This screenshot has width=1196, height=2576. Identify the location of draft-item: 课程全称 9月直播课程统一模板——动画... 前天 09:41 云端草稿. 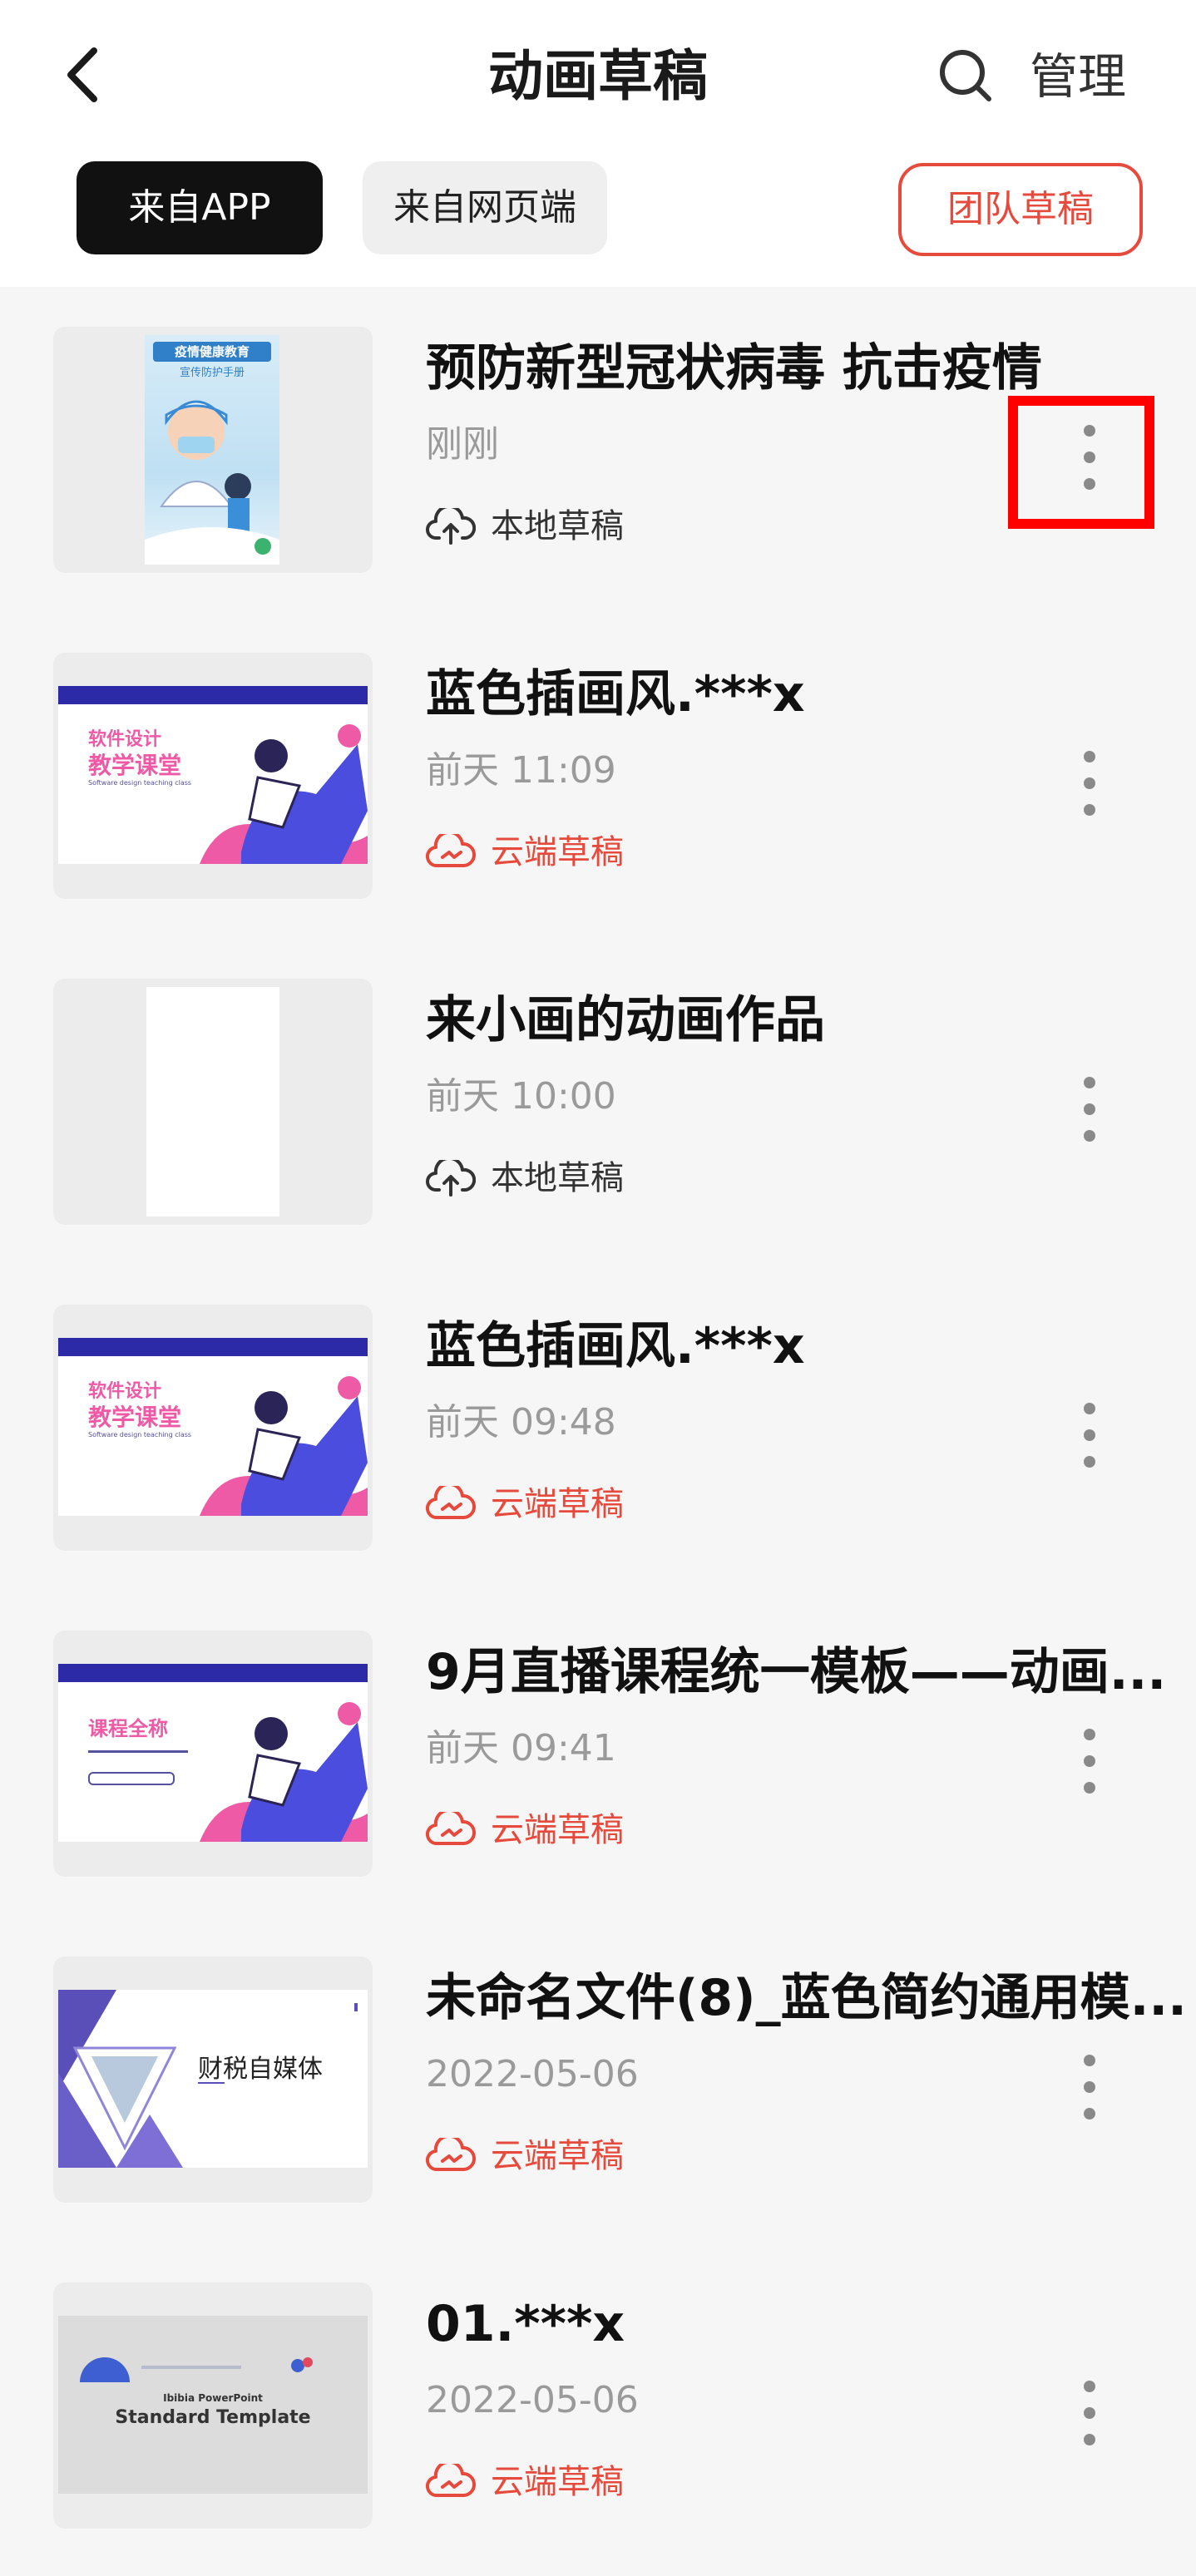
(598, 1754).